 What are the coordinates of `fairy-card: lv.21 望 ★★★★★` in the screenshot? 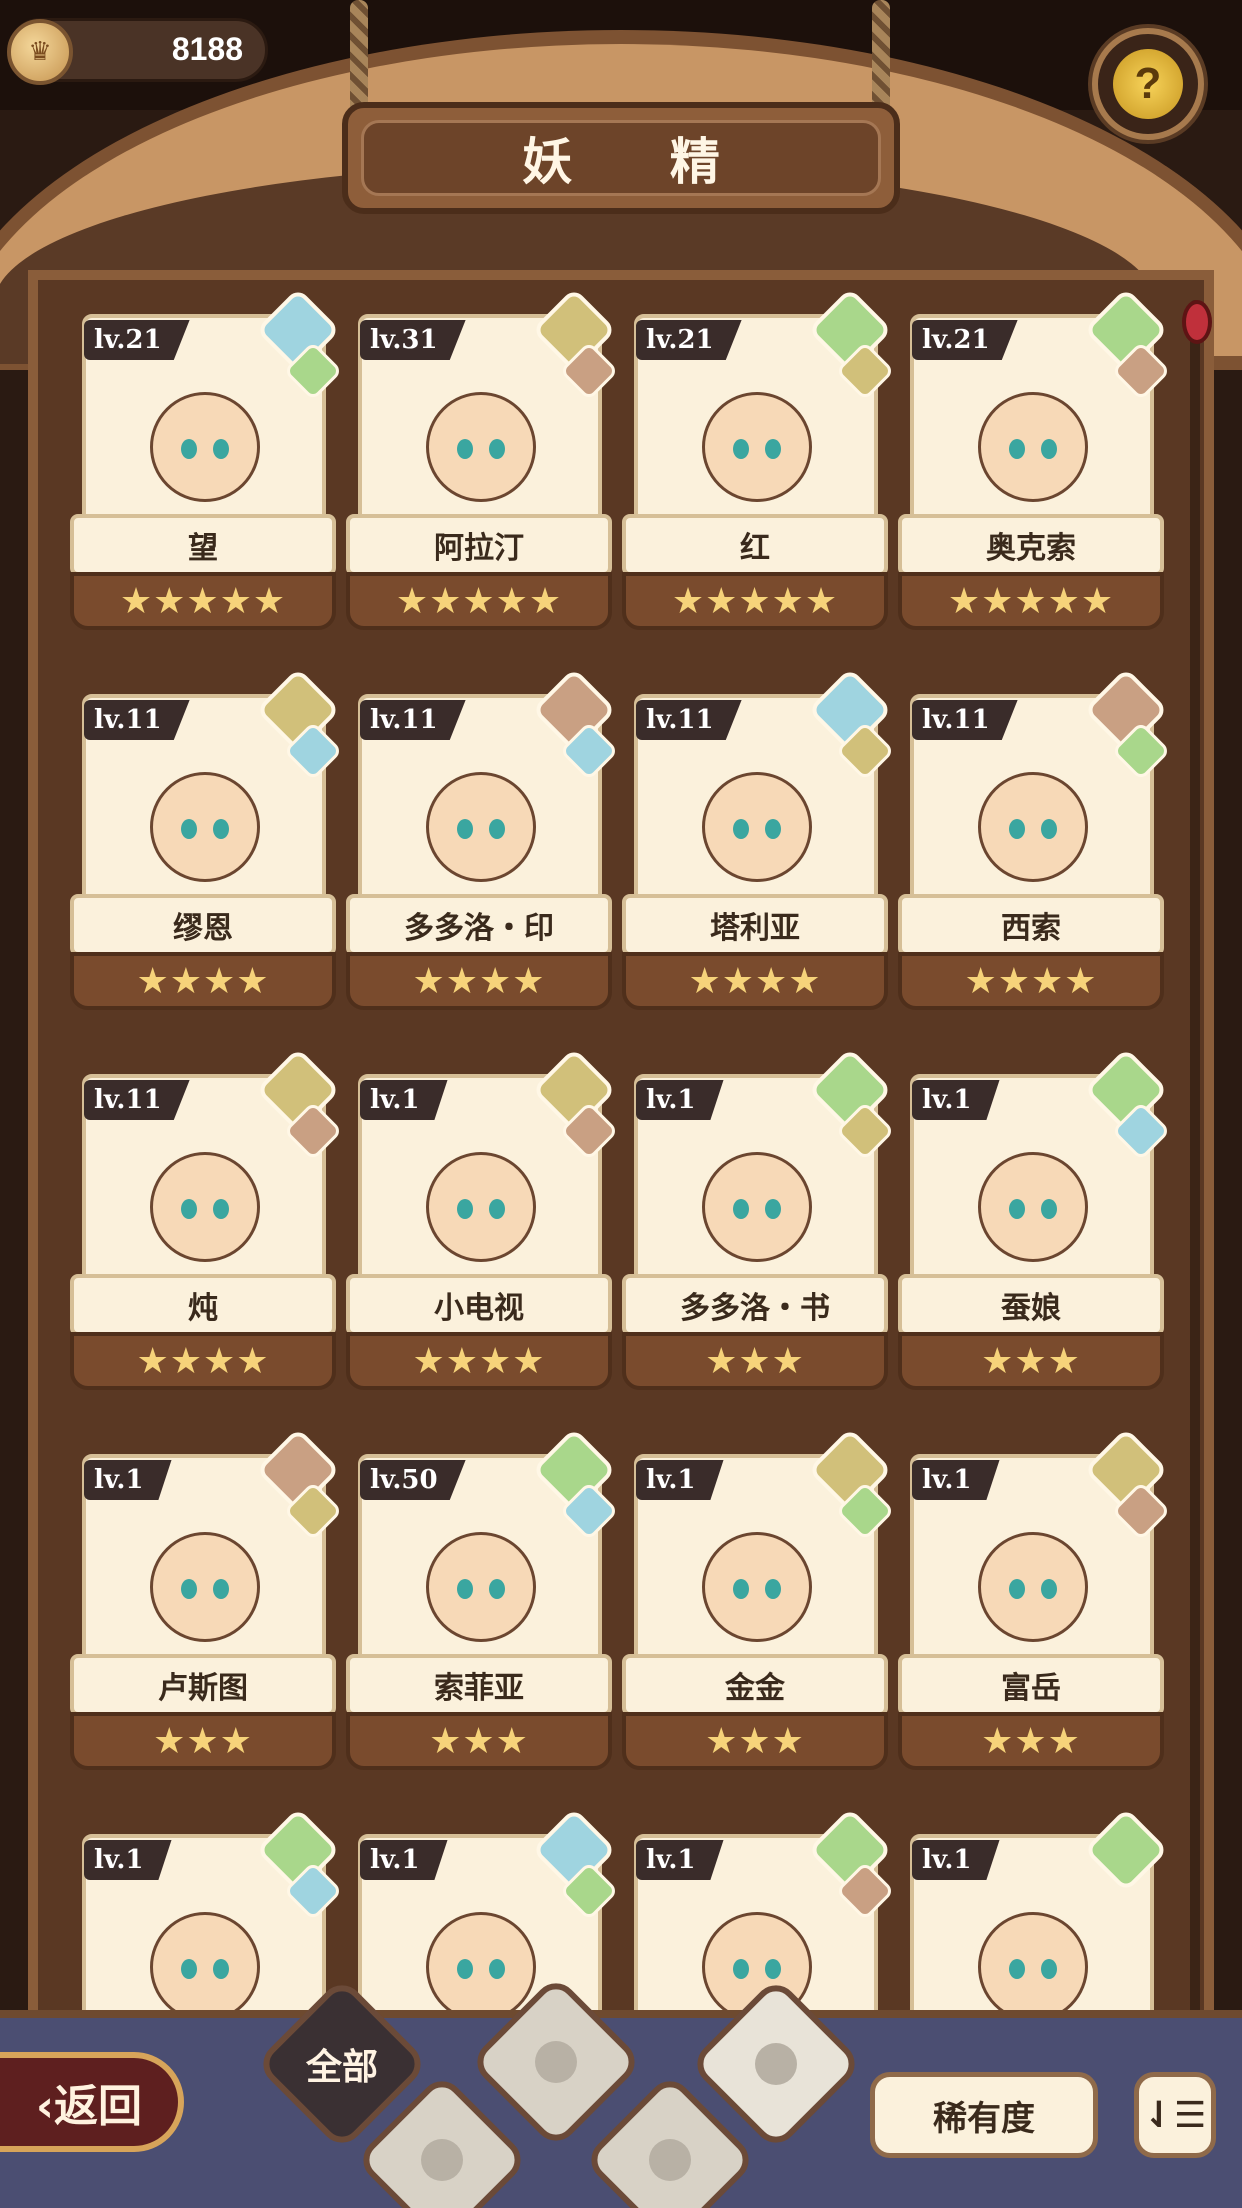 It's located at (206, 459).